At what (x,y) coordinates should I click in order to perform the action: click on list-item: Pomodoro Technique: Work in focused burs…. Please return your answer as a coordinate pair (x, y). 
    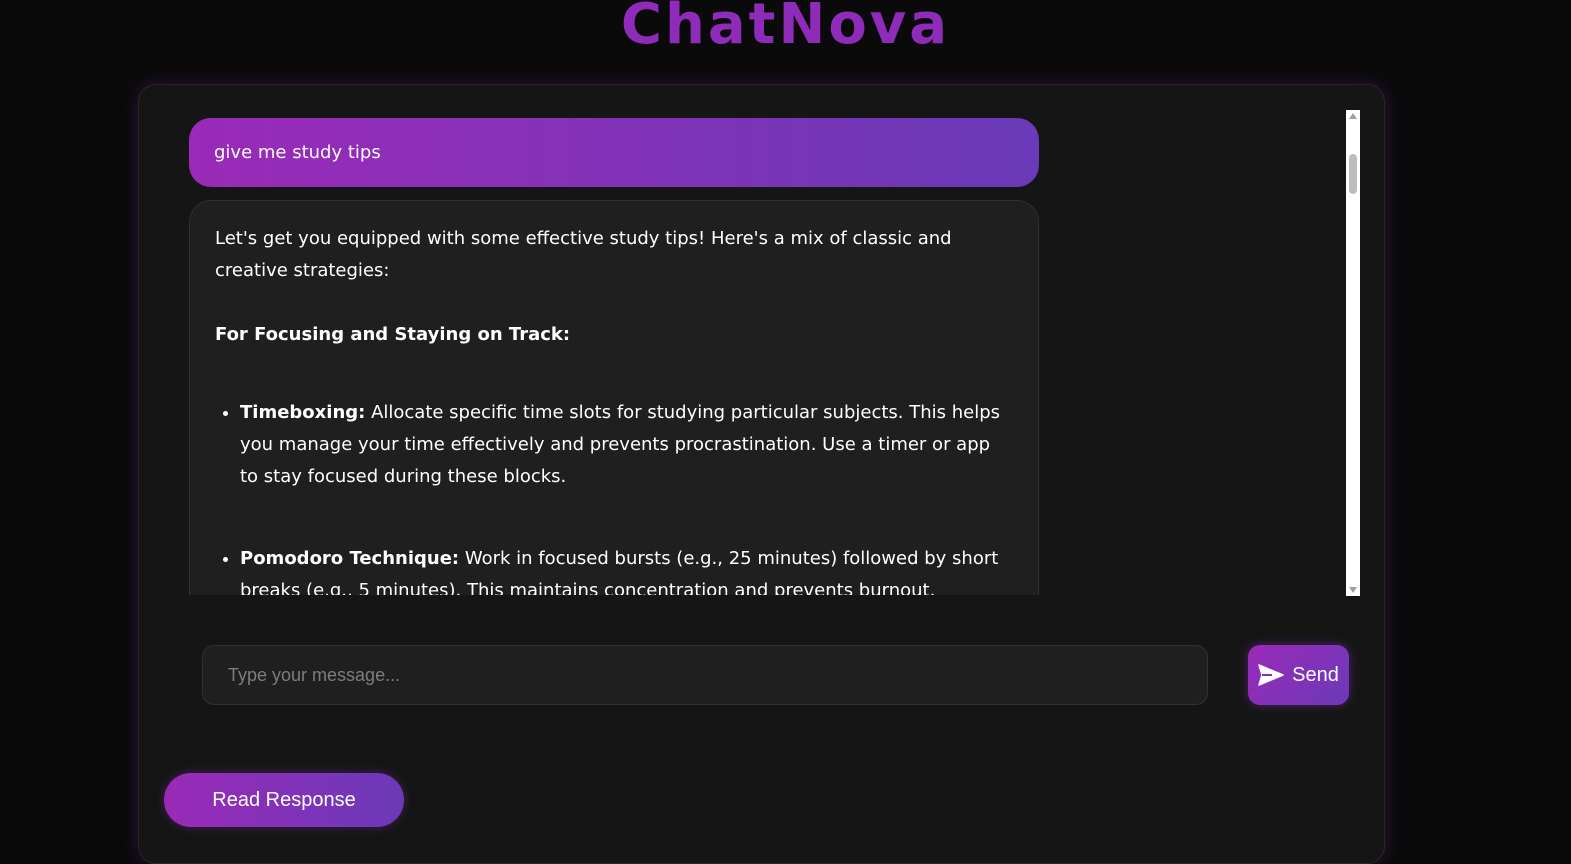
    Looking at the image, I should click on (626, 569).